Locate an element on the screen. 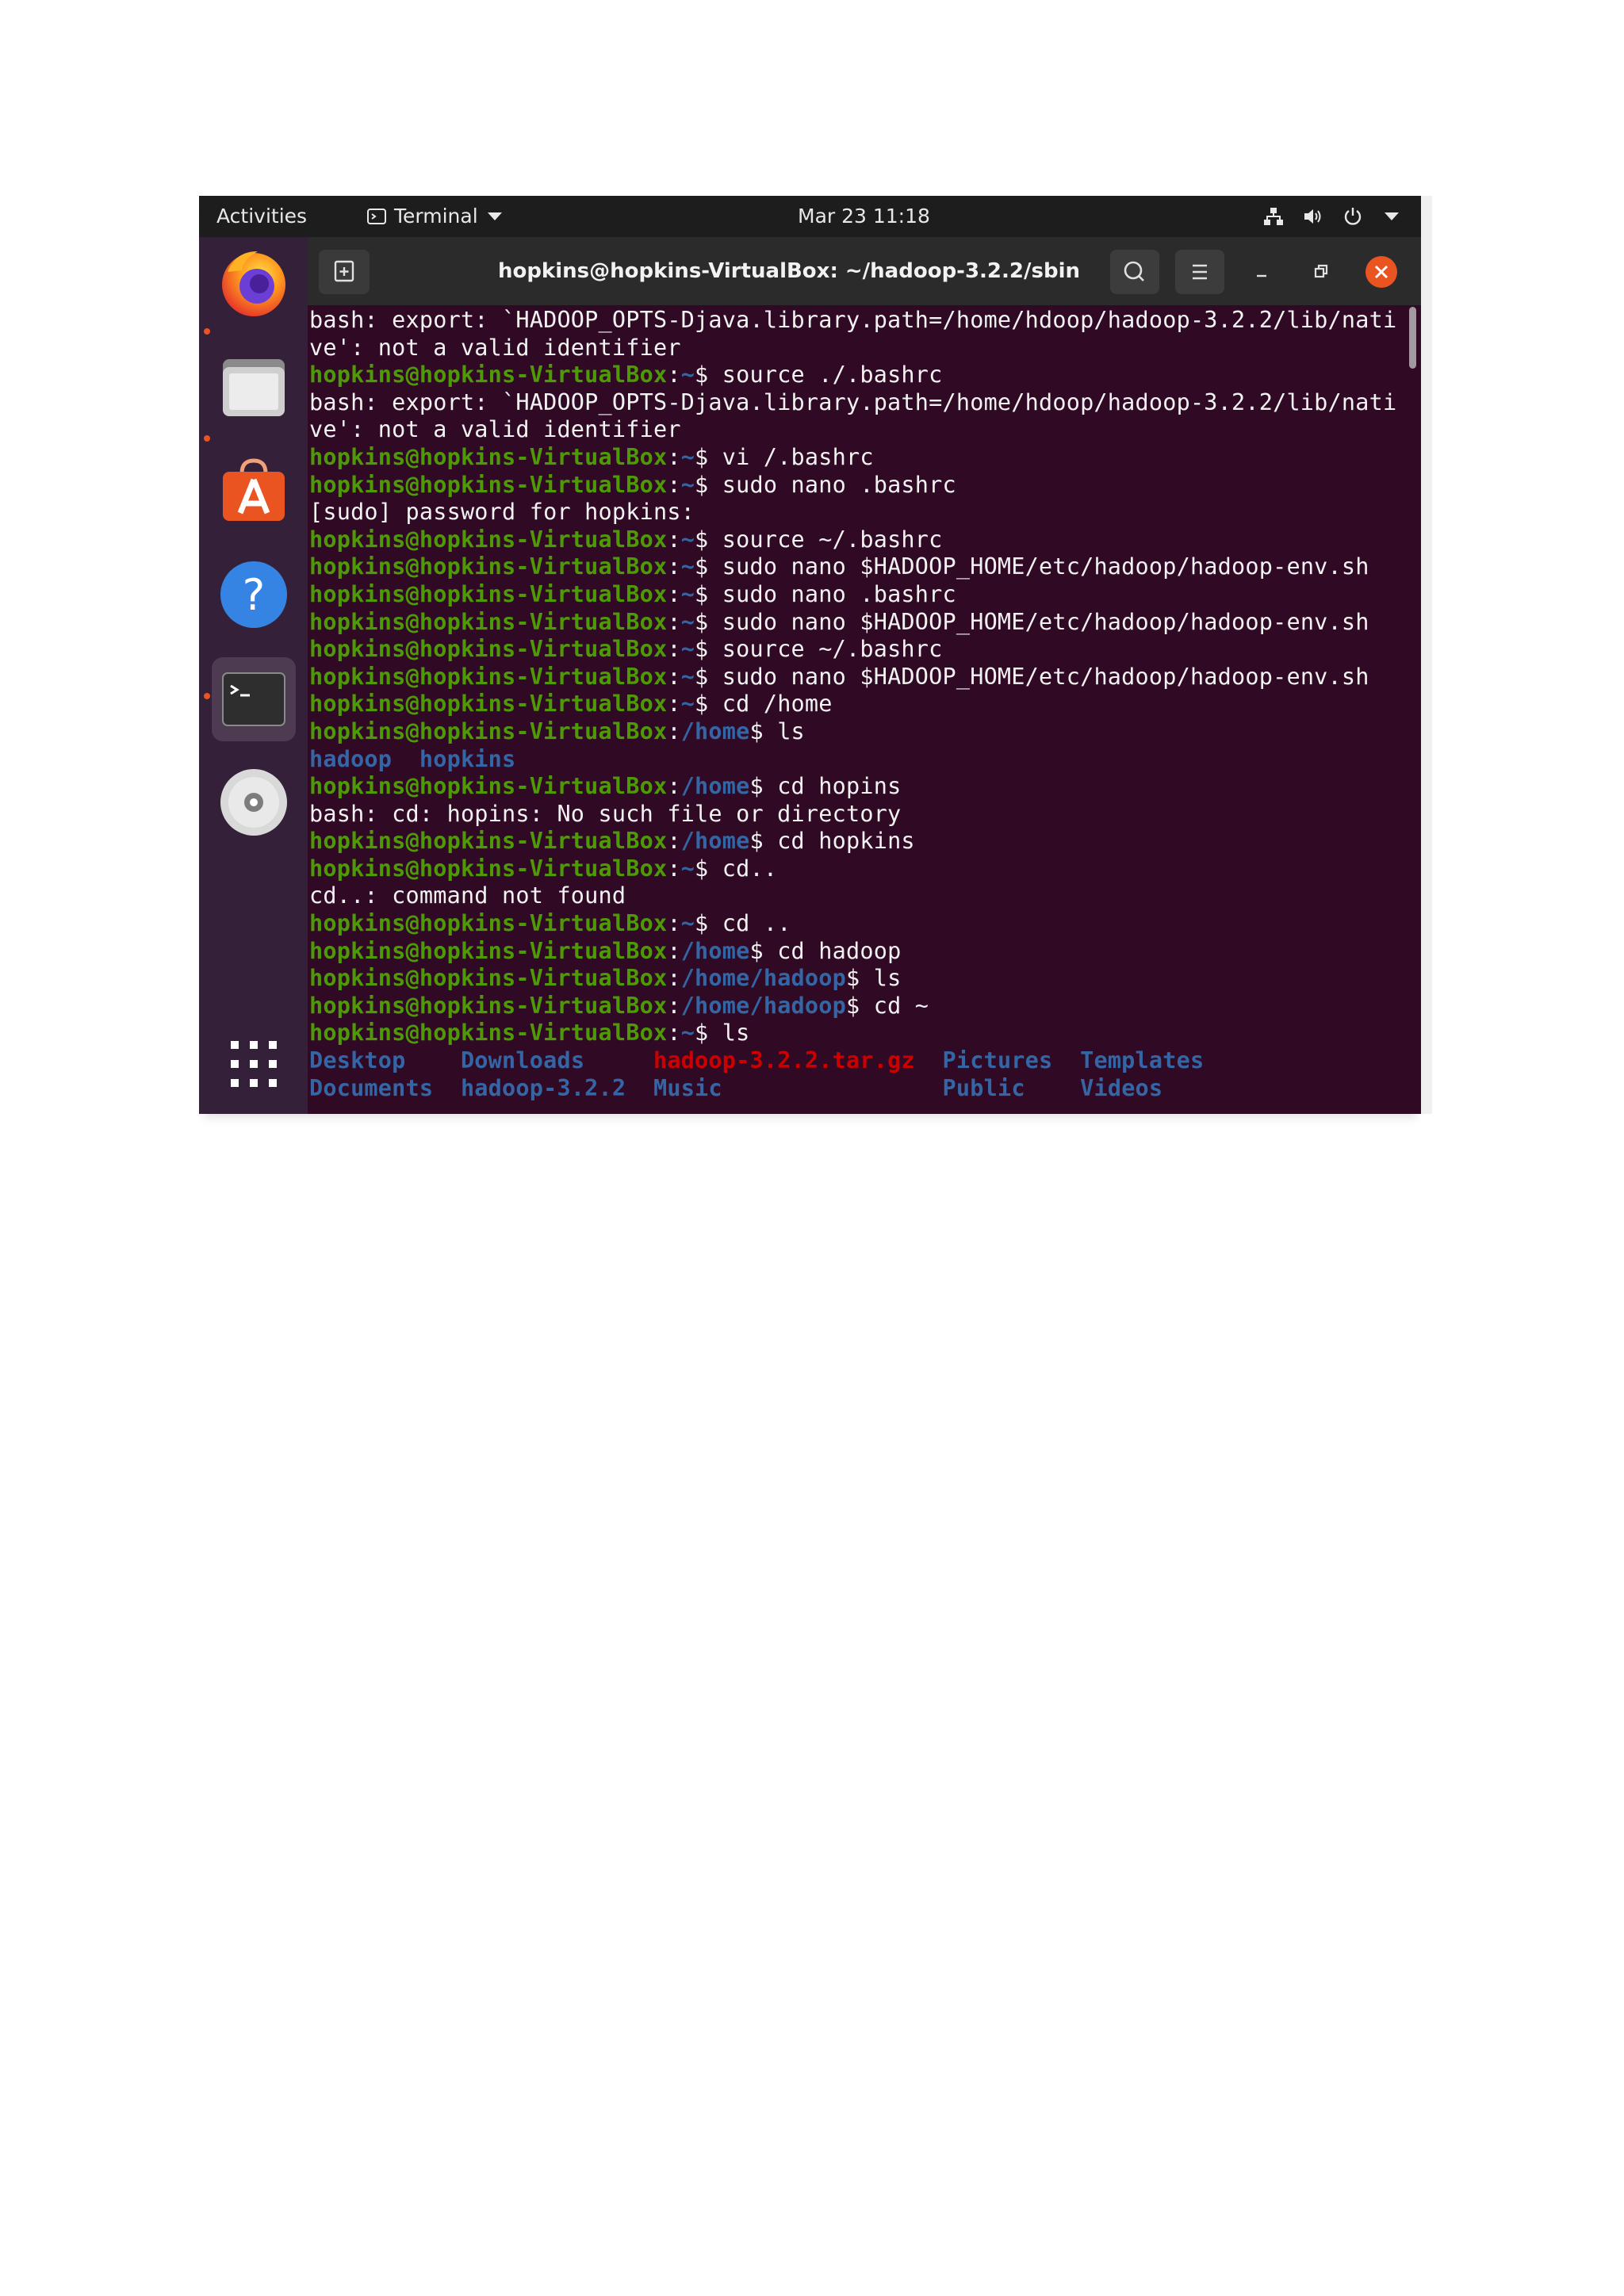  system-tray is located at coordinates (1330, 216).